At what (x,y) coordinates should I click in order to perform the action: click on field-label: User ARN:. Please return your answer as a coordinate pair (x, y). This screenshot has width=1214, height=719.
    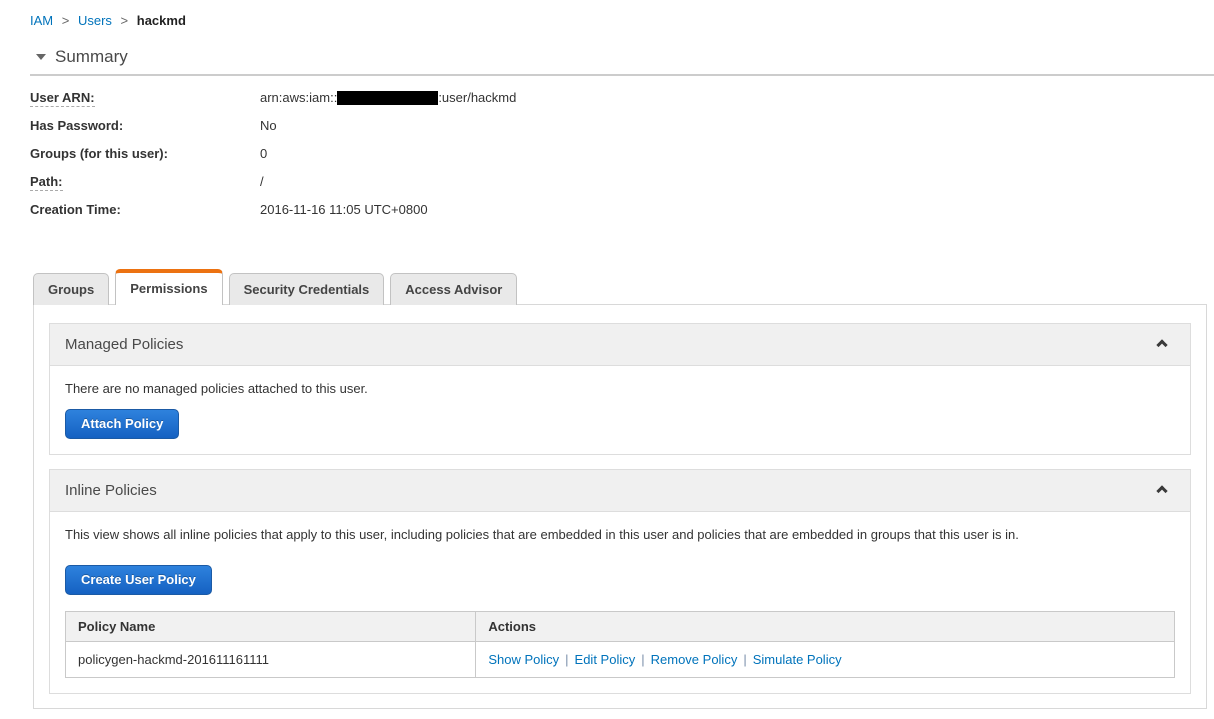
    Looking at the image, I should click on (62, 98).